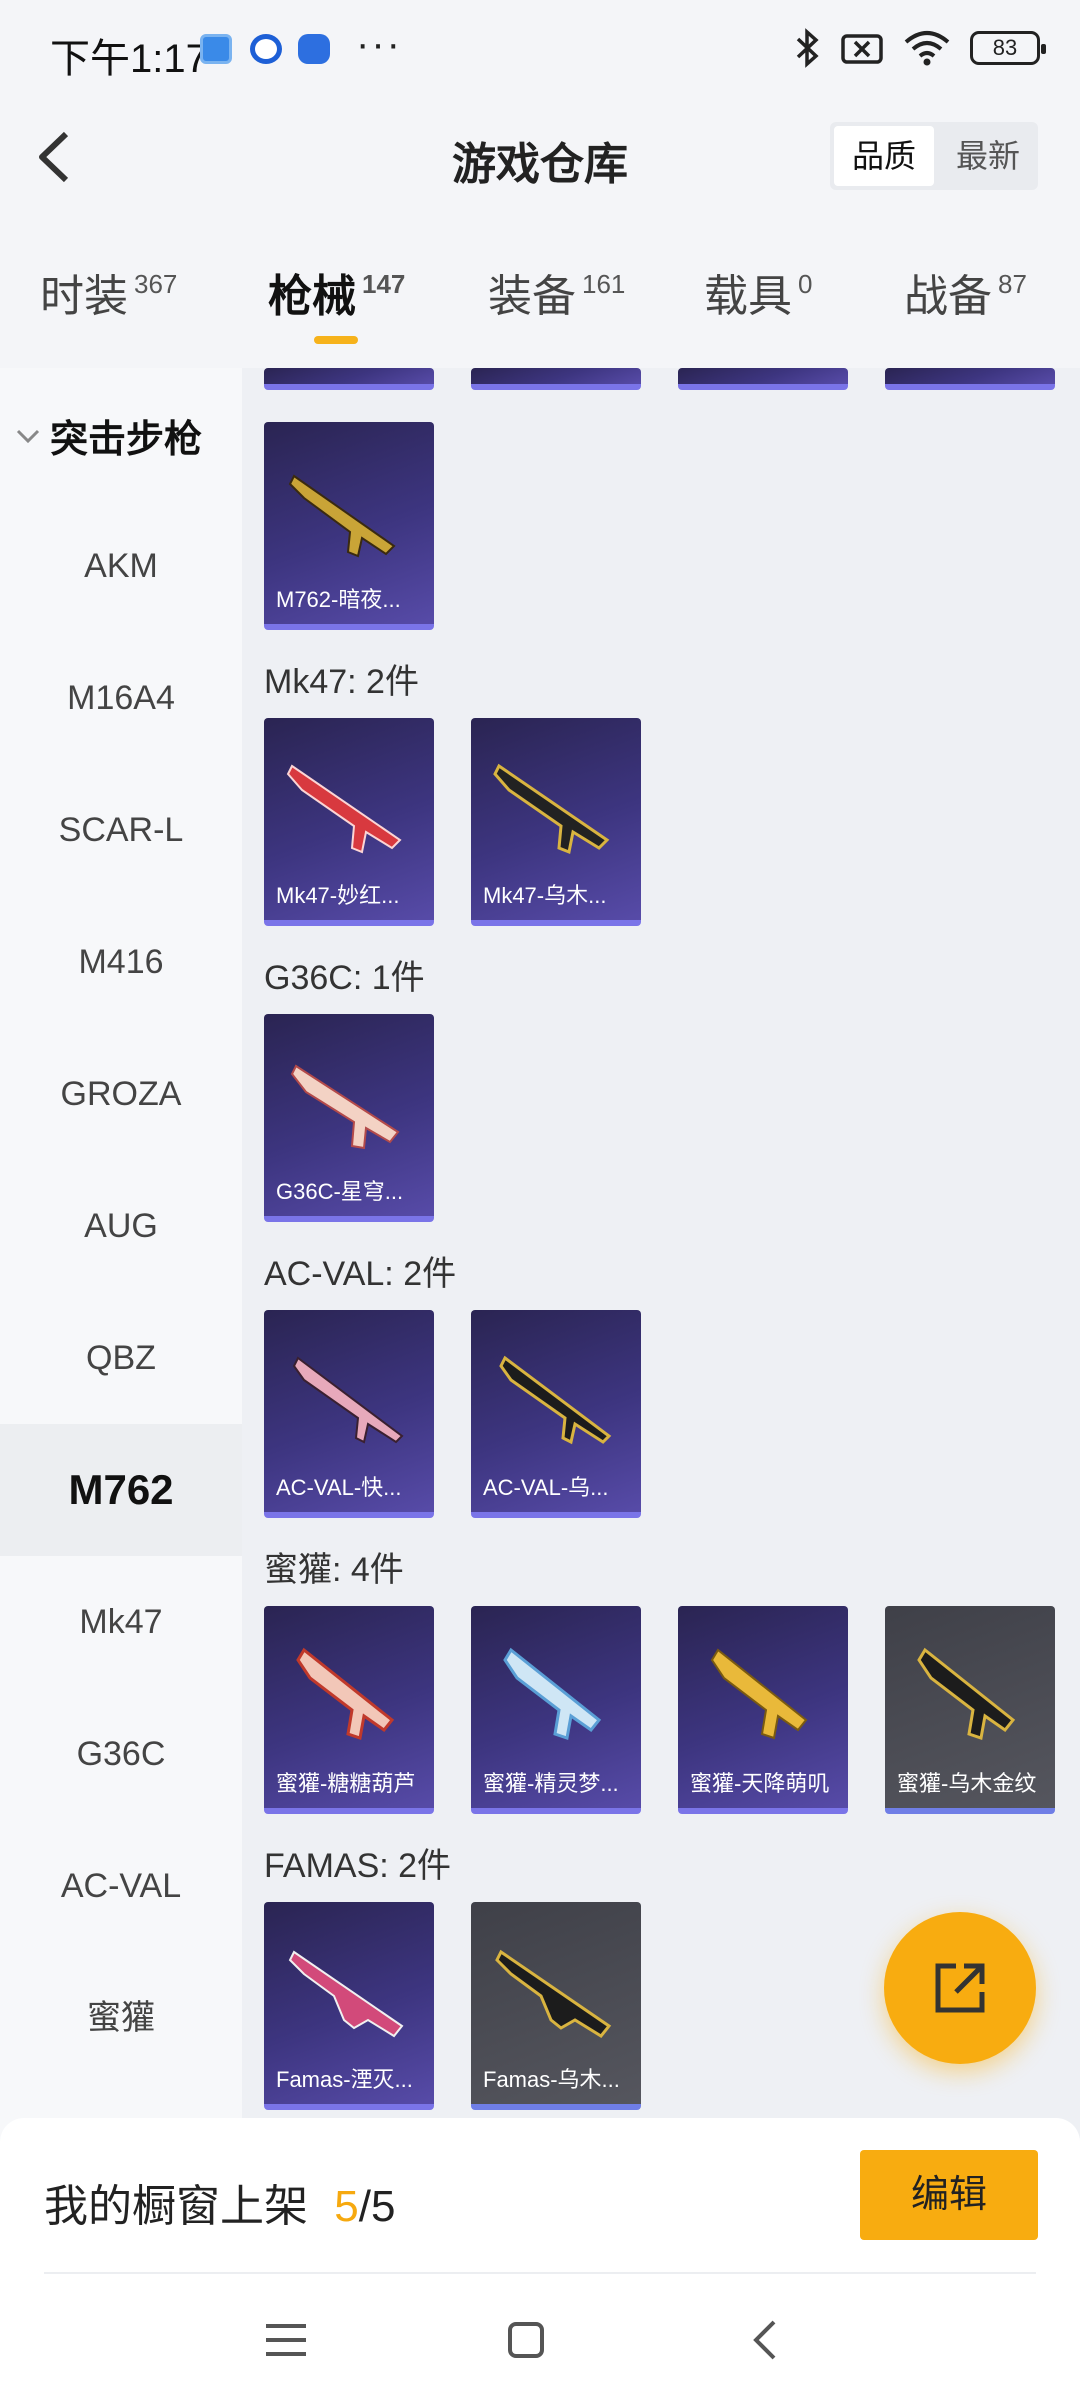 The width and height of the screenshot is (1080, 2400). I want to click on tab-count: 161, so click(604, 284).